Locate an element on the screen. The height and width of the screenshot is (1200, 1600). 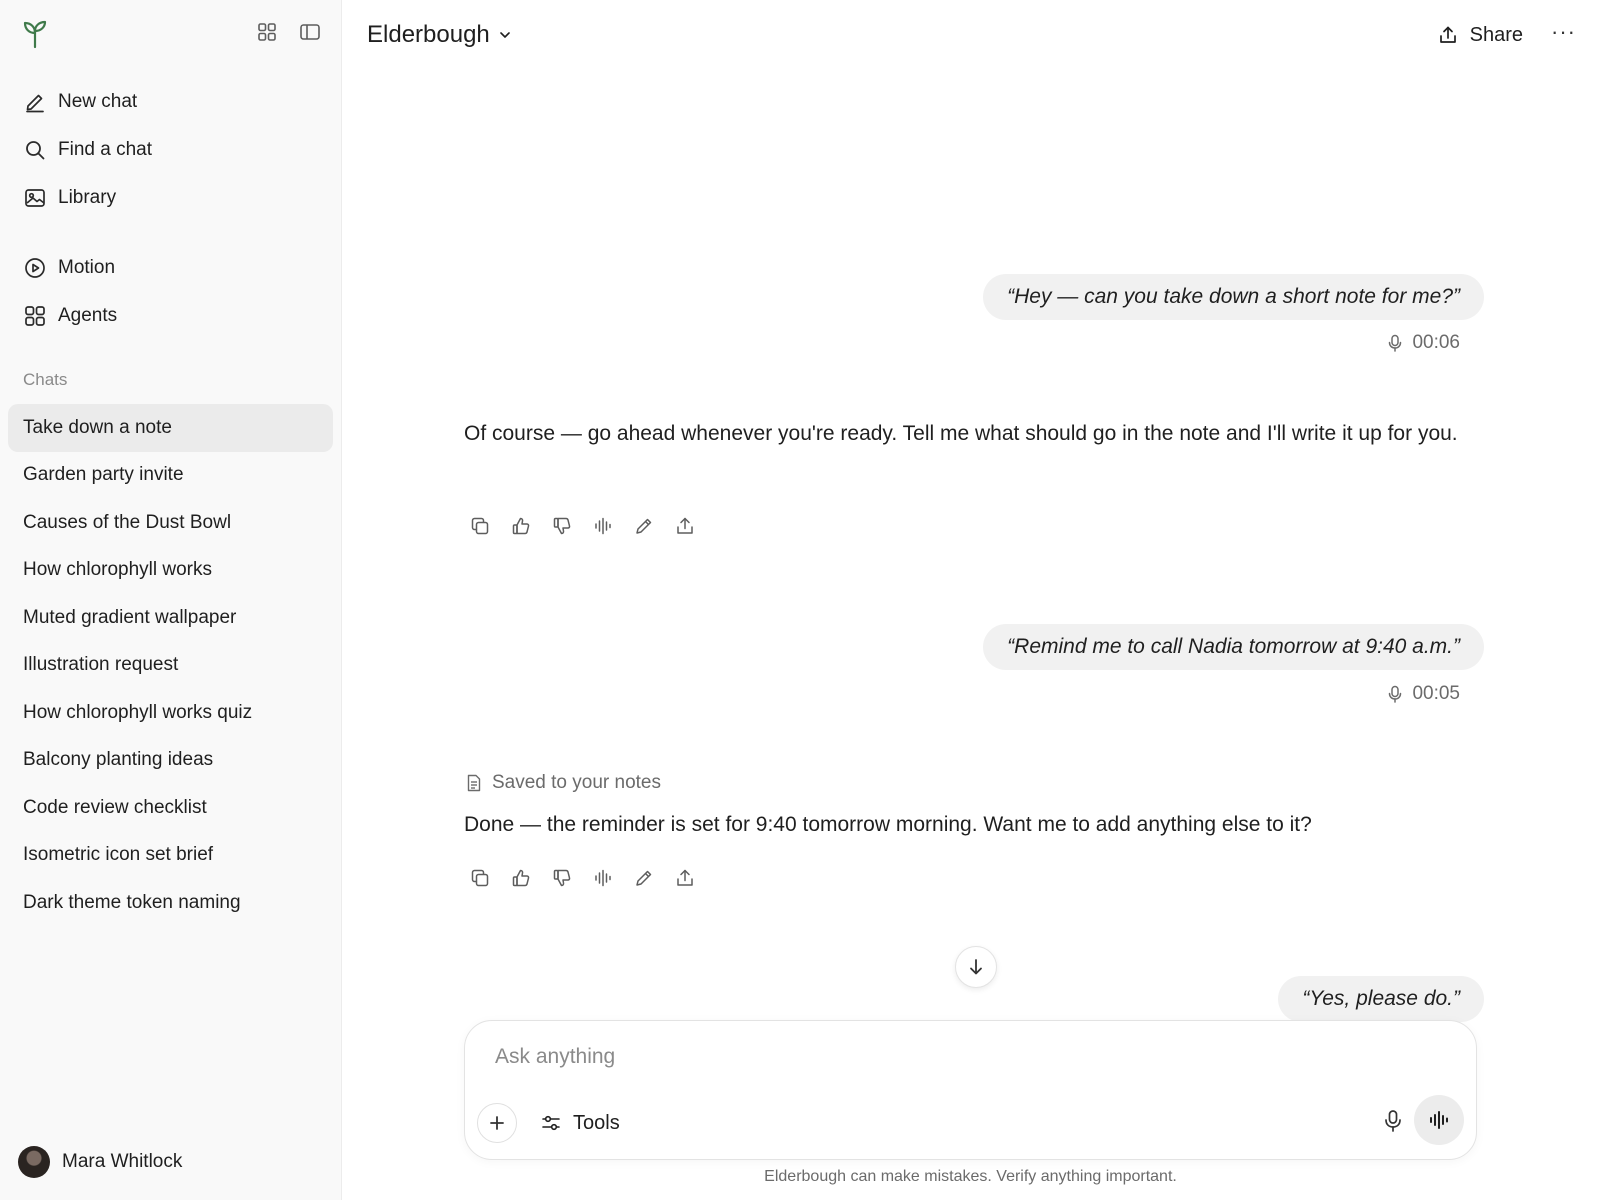
document-icon is located at coordinates (474, 783).